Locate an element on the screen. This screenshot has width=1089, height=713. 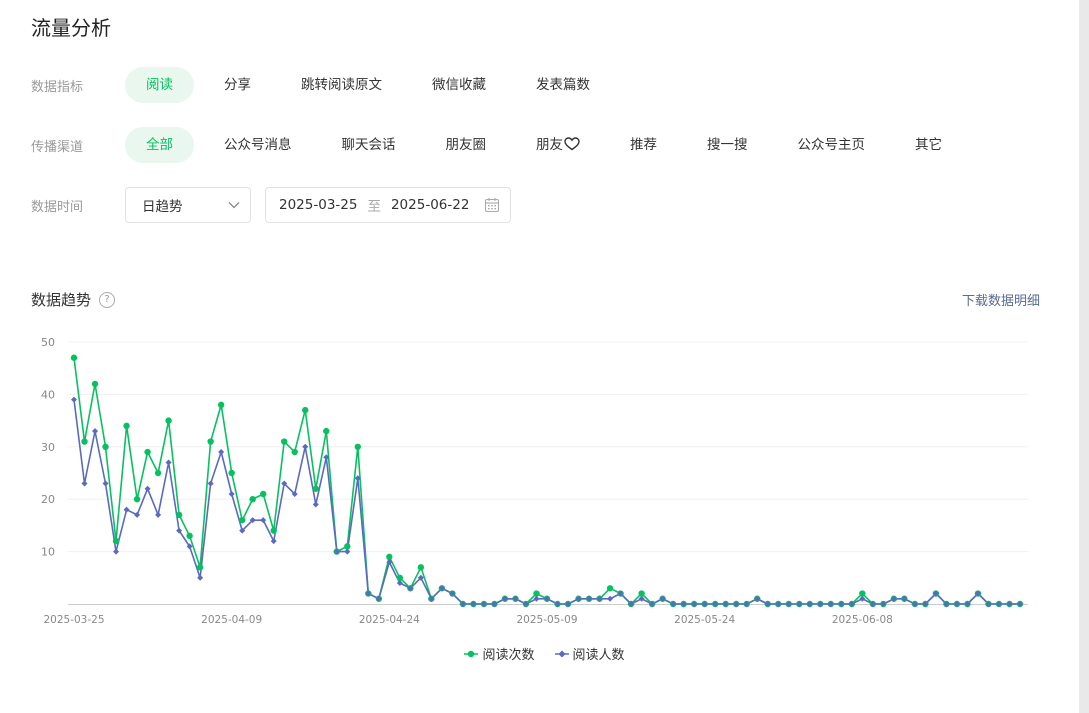
y-tick-label: 10 is located at coordinates (48, 552).